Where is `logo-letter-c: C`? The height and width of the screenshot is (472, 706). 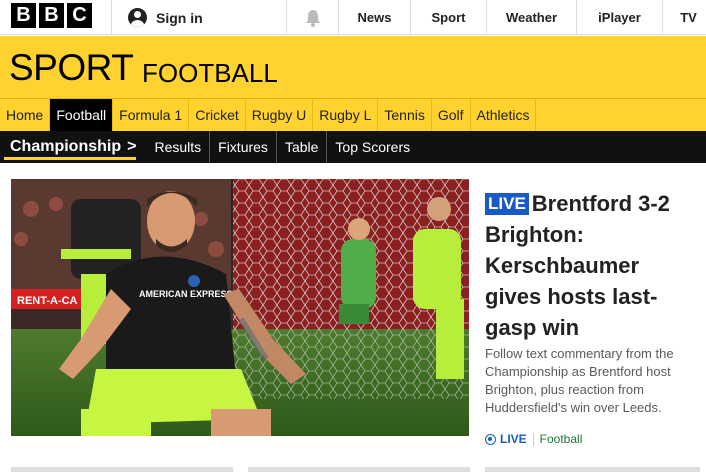
logo-letter-c: C is located at coordinates (79, 15).